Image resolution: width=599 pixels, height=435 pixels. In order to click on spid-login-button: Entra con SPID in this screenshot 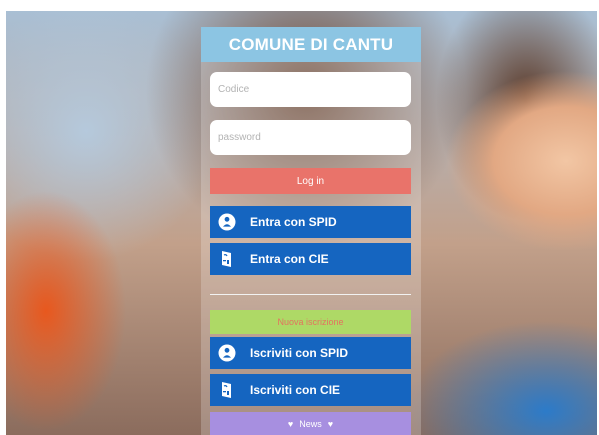, I will do `click(310, 222)`.